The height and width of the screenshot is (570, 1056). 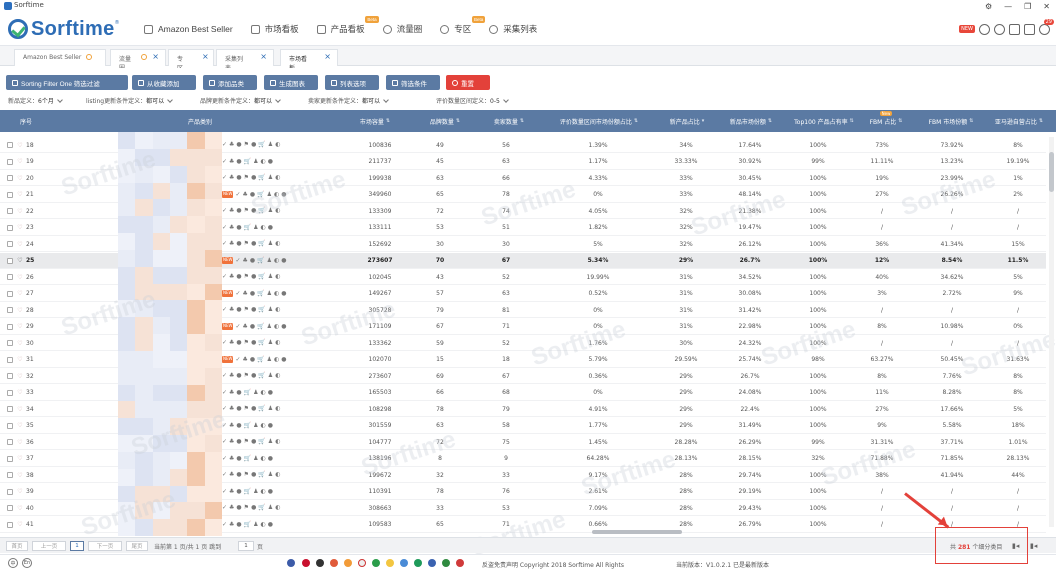 What do you see at coordinates (1046, 6) in the screenshot?
I see `close-icon: ✕` at bounding box center [1046, 6].